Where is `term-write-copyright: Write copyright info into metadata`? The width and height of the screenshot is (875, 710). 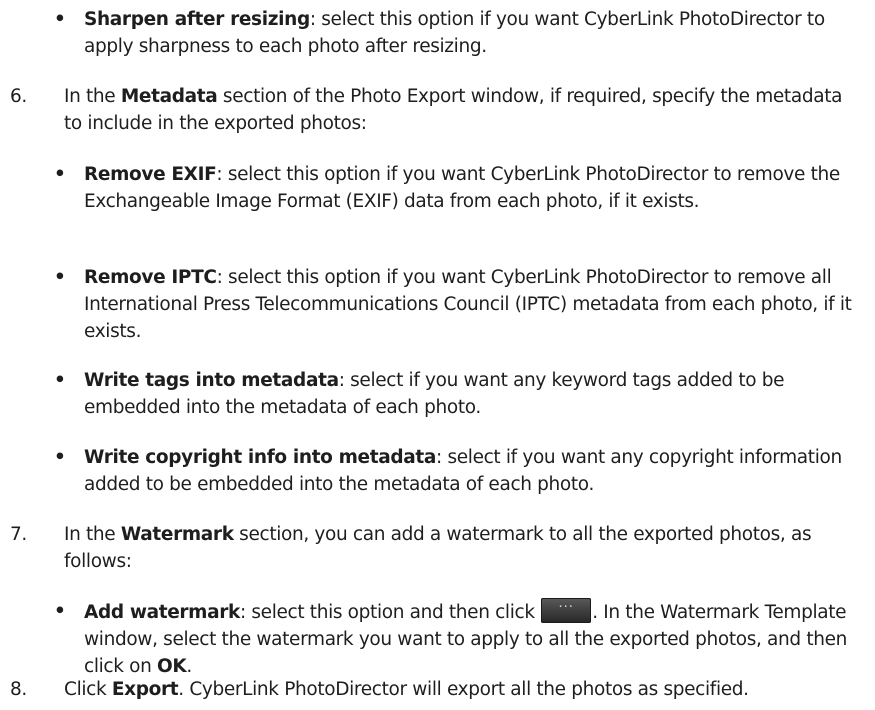 term-write-copyright: Write copyright info into metadata is located at coordinates (260, 457).